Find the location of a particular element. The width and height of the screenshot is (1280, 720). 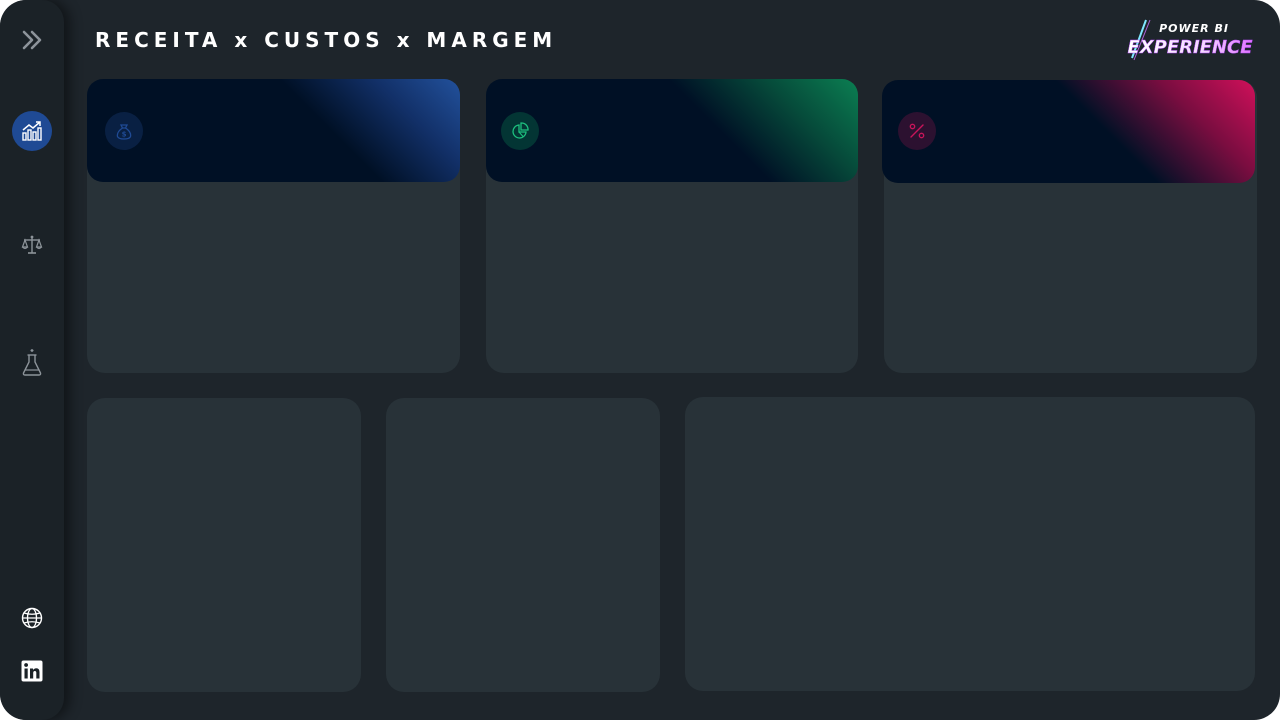

costs-card-header is located at coordinates (672, 130).